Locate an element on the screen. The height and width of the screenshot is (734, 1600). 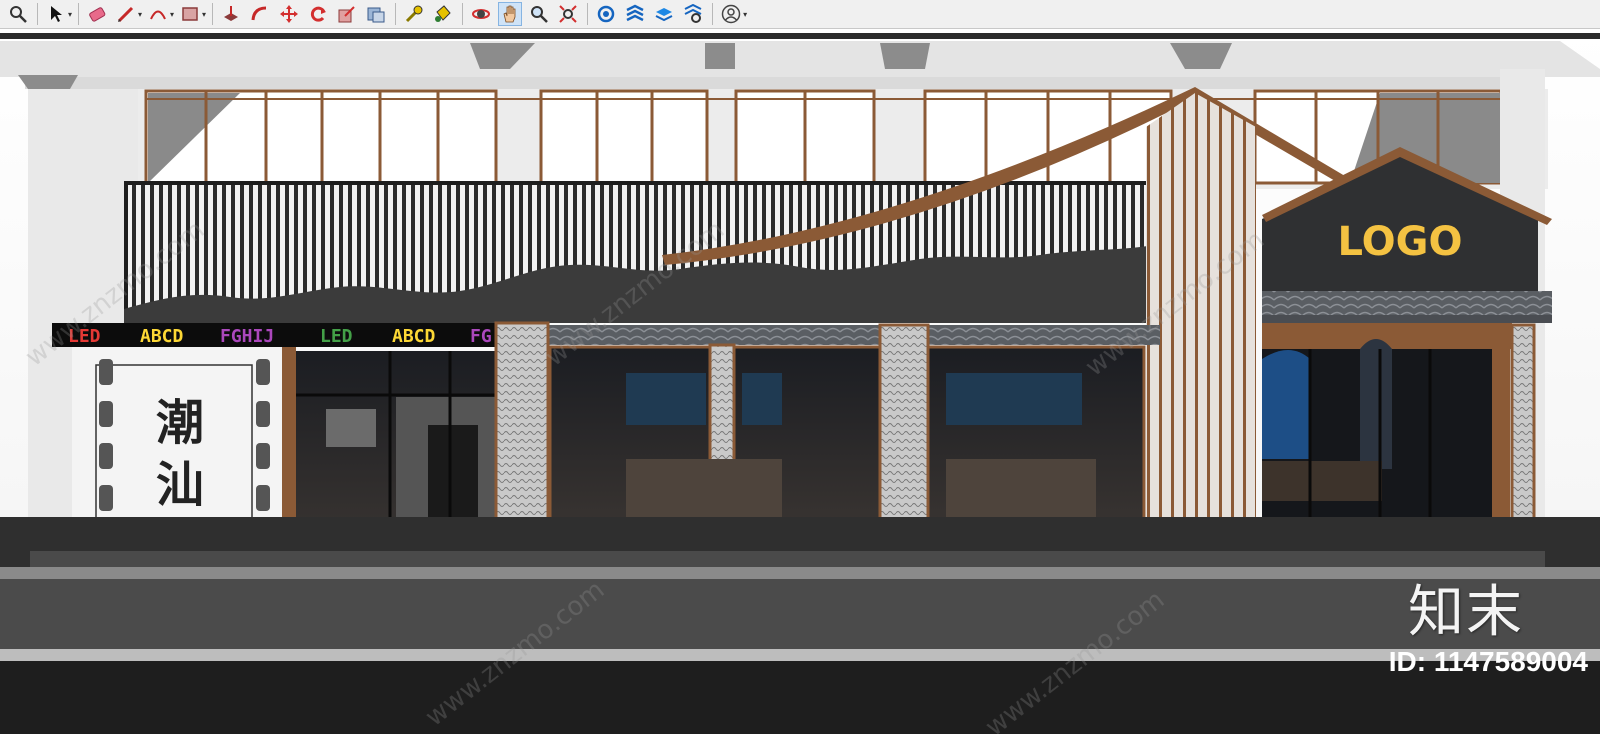
zoom-window-icon is located at coordinates (539, 14).